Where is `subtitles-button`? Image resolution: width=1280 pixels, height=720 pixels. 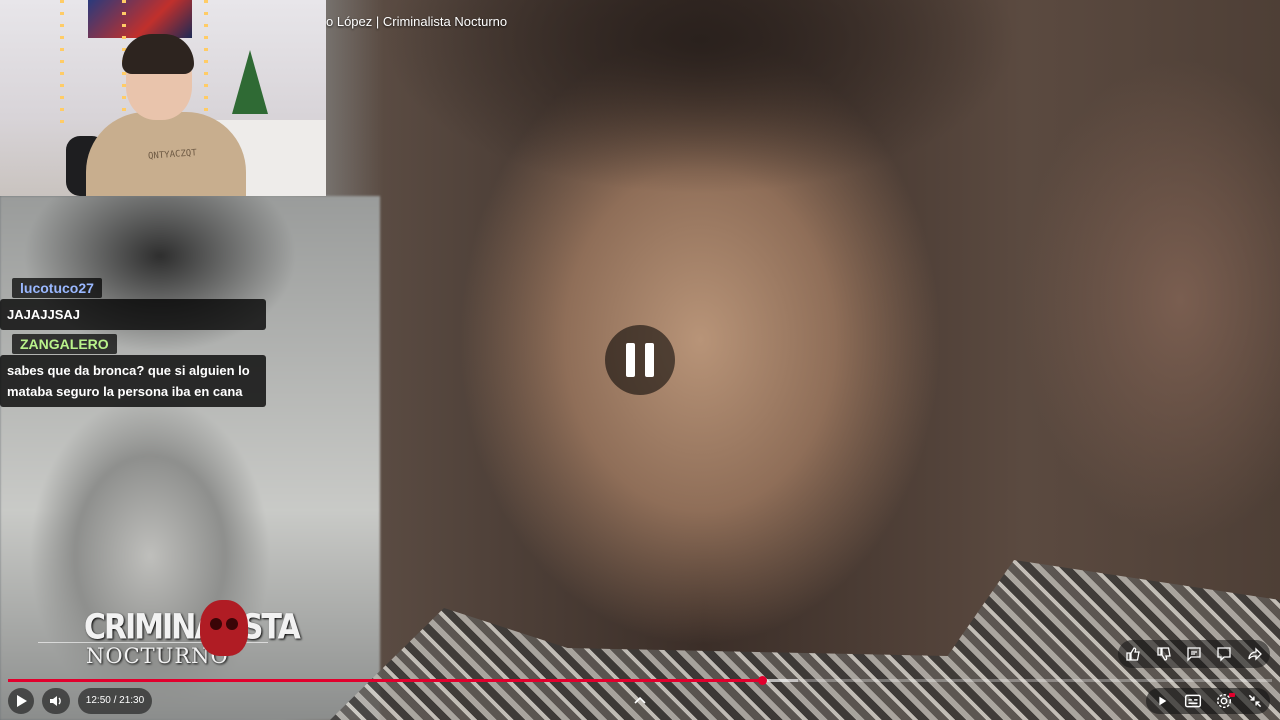
subtitles-button is located at coordinates (1193, 701).